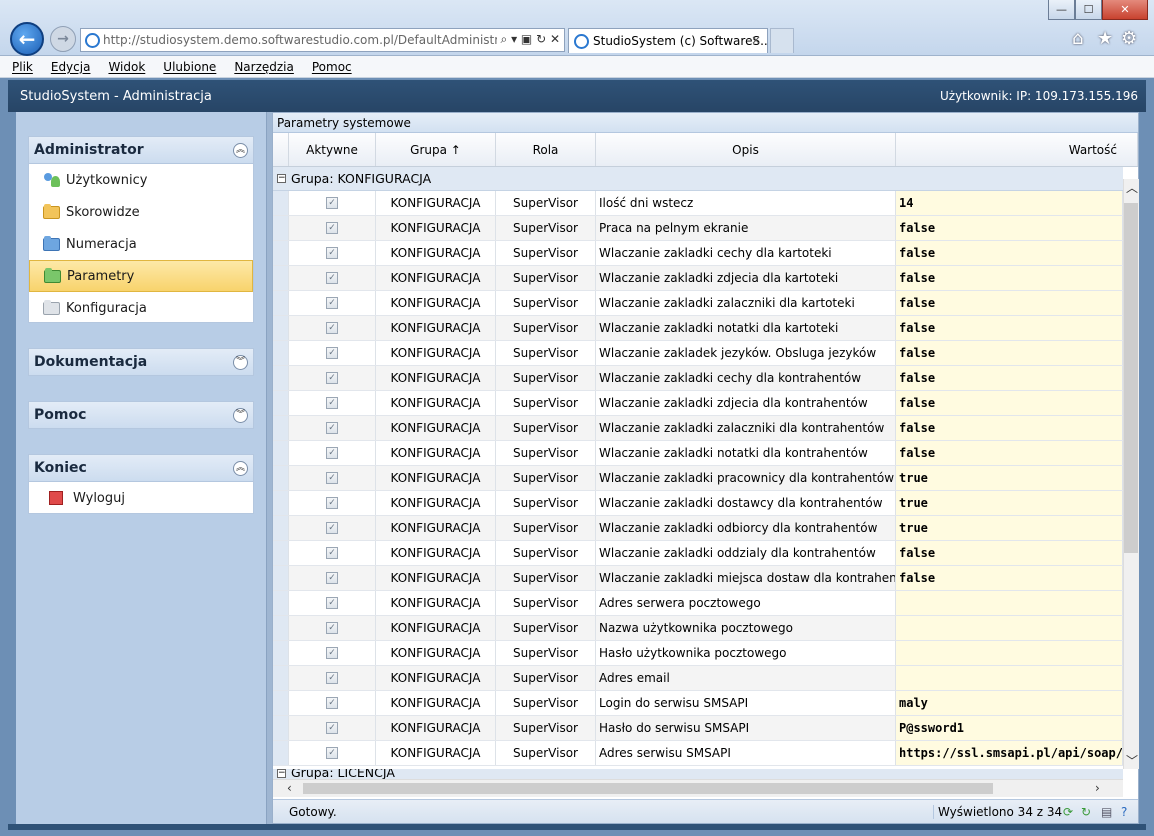 The width and height of the screenshot is (1154, 836). What do you see at coordinates (332, 149) in the screenshot?
I see `column-aktywne: Aktywne` at bounding box center [332, 149].